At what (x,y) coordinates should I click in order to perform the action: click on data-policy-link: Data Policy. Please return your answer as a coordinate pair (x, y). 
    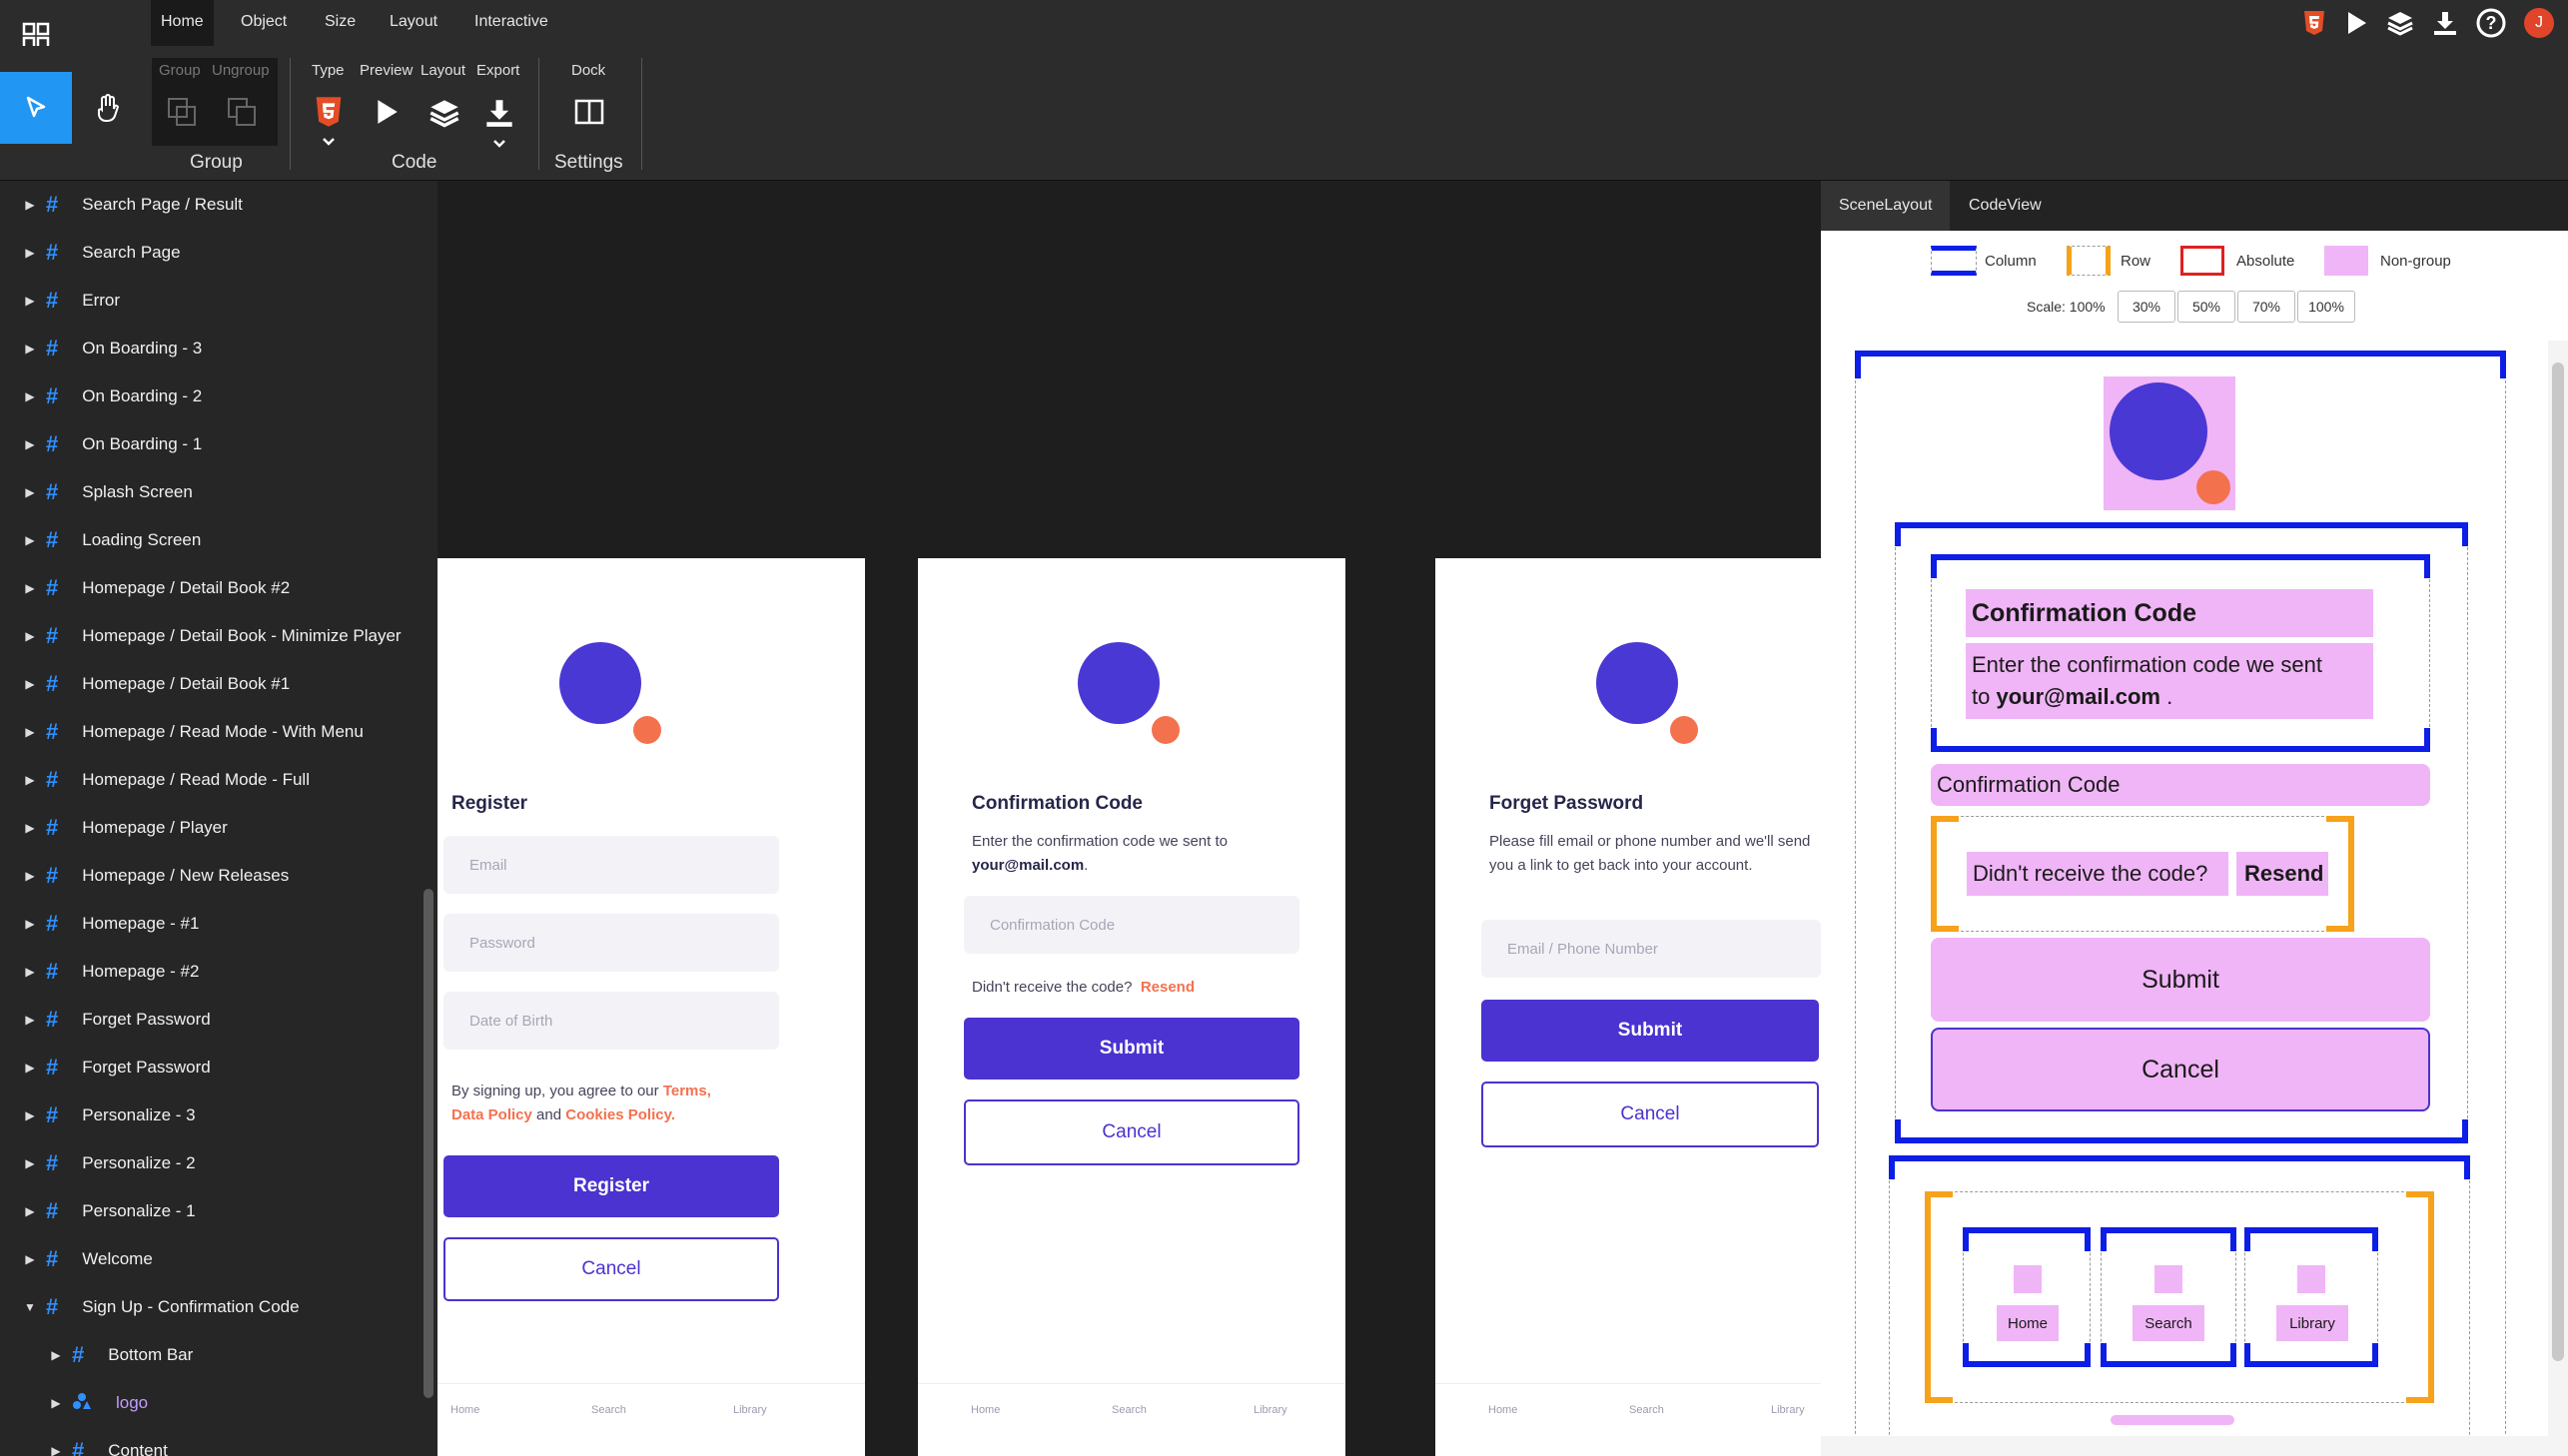
    Looking at the image, I should click on (491, 1114).